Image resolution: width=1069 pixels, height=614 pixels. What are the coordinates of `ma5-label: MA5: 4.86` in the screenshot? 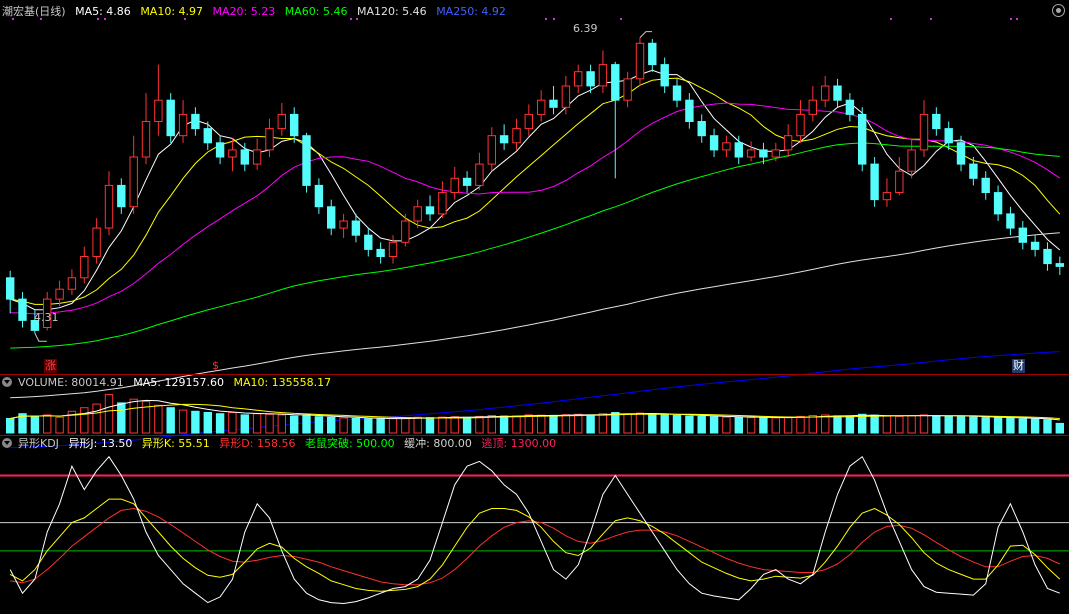 It's located at (103, 11).